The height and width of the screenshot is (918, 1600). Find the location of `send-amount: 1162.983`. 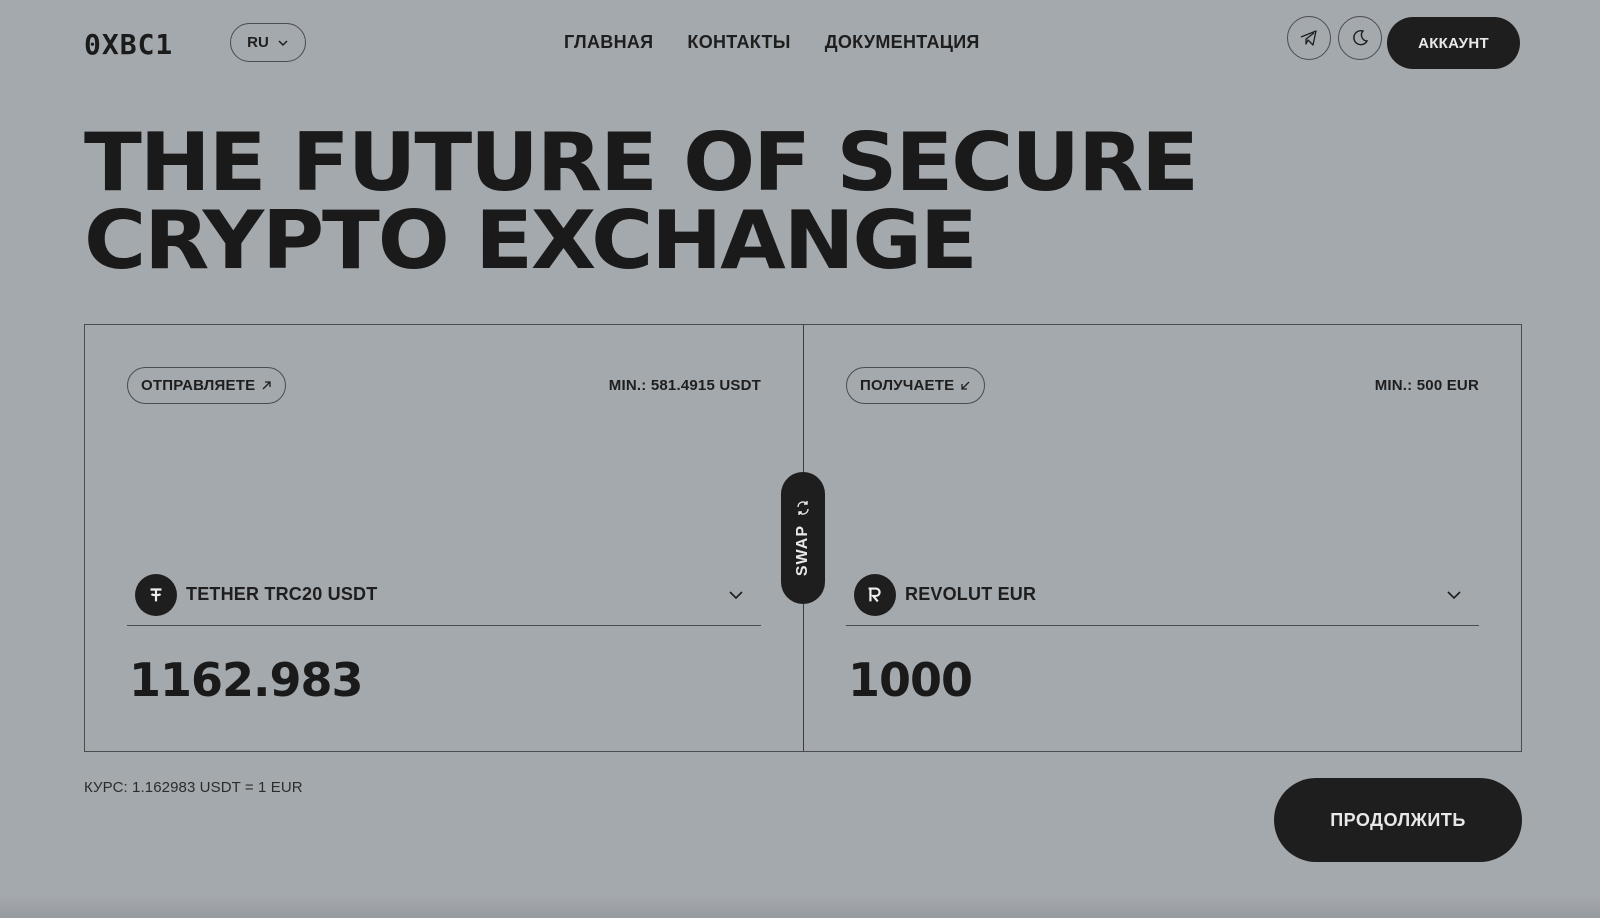

send-amount: 1162.983 is located at coordinates (246, 680).